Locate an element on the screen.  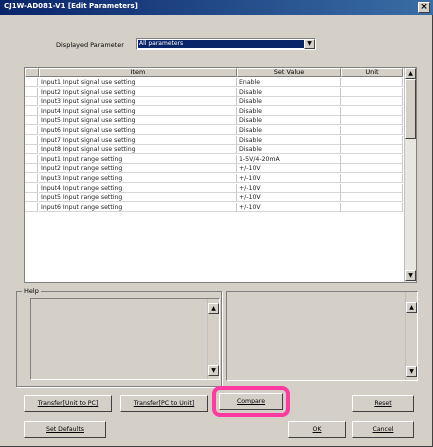
table-row: Input6 Input range setting +/-10V is located at coordinates (214, 207).